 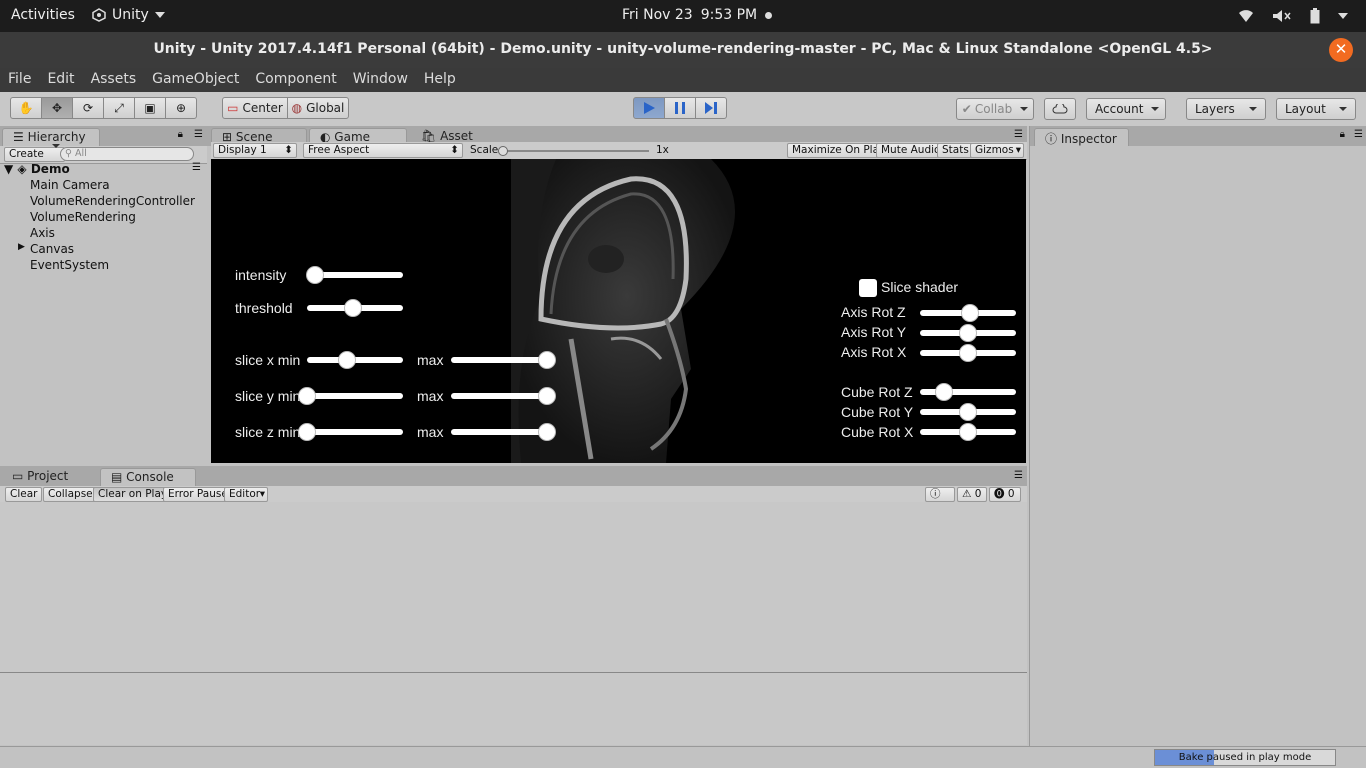 I want to click on console-clear-button: Clear, so click(x=24, y=494).